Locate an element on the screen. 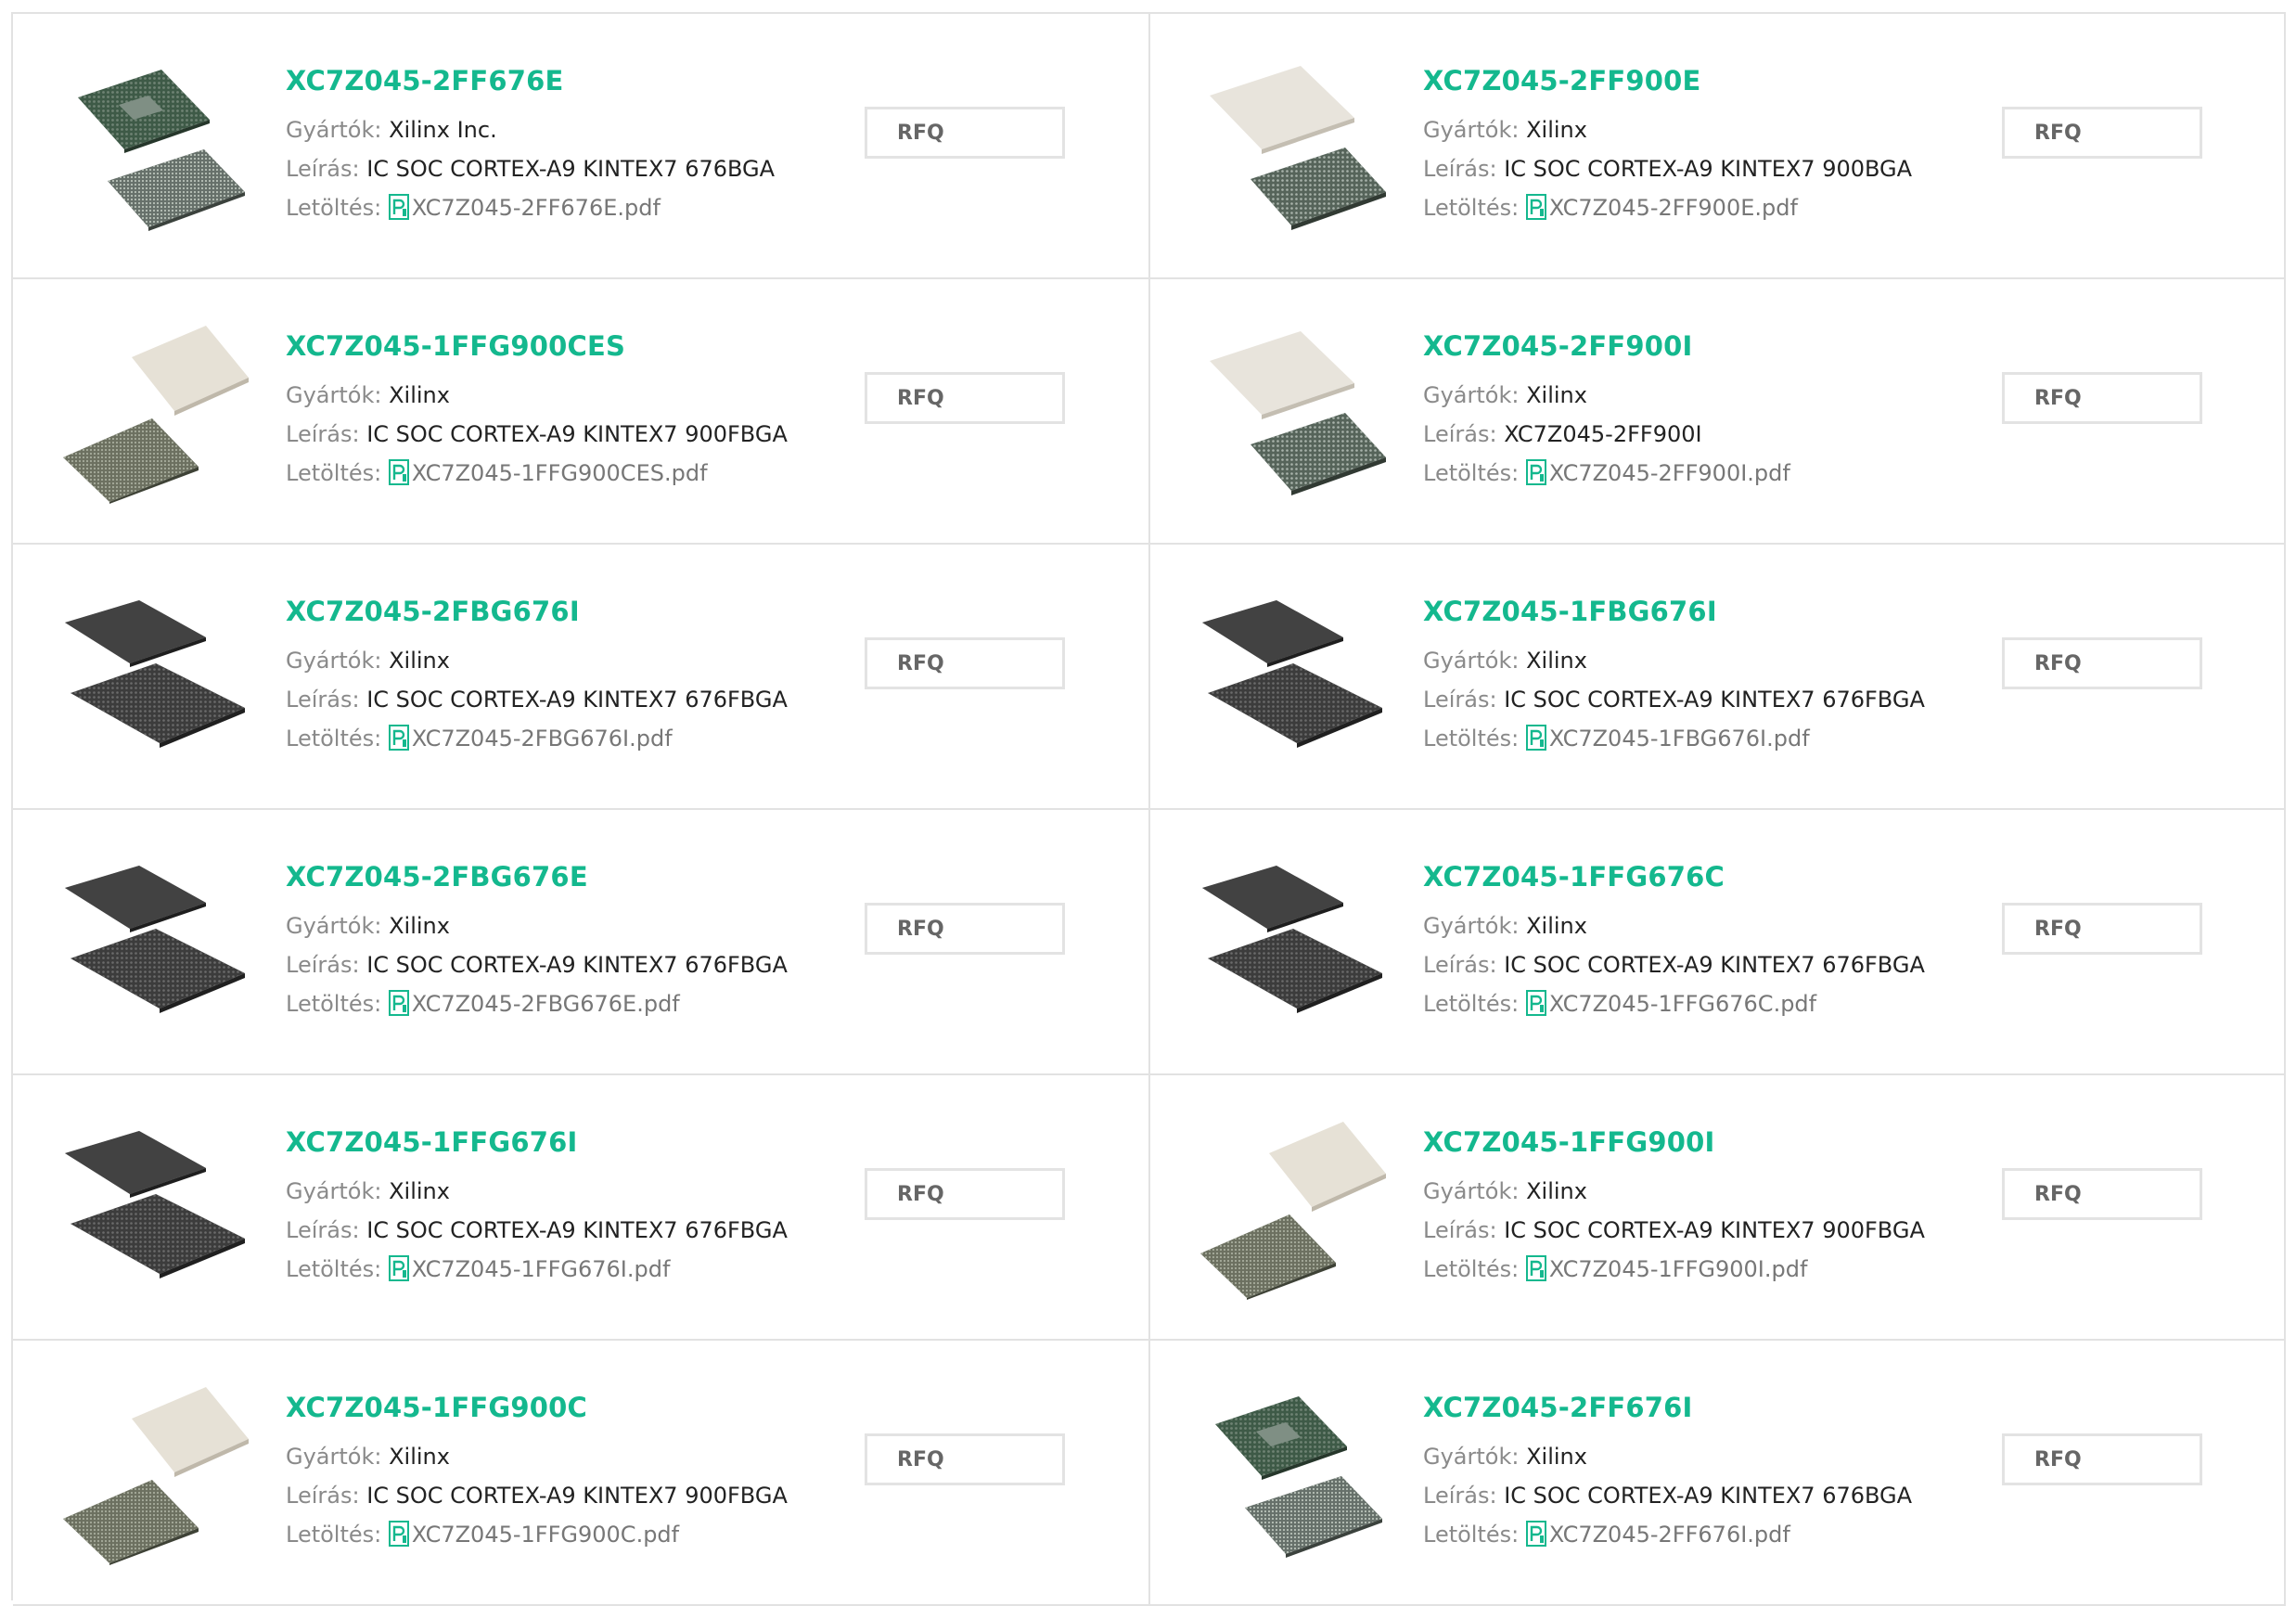  product-title-link: XC7Z045-1FBG676I is located at coordinates (1710, 611).